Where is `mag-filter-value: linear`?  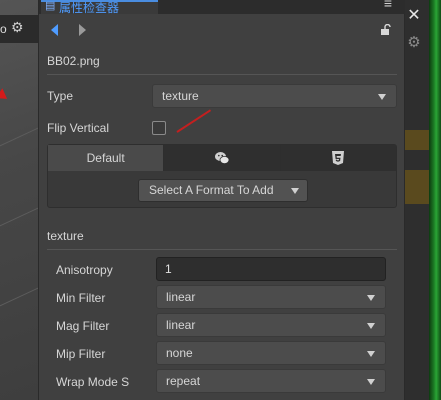 mag-filter-value: linear is located at coordinates (181, 325).